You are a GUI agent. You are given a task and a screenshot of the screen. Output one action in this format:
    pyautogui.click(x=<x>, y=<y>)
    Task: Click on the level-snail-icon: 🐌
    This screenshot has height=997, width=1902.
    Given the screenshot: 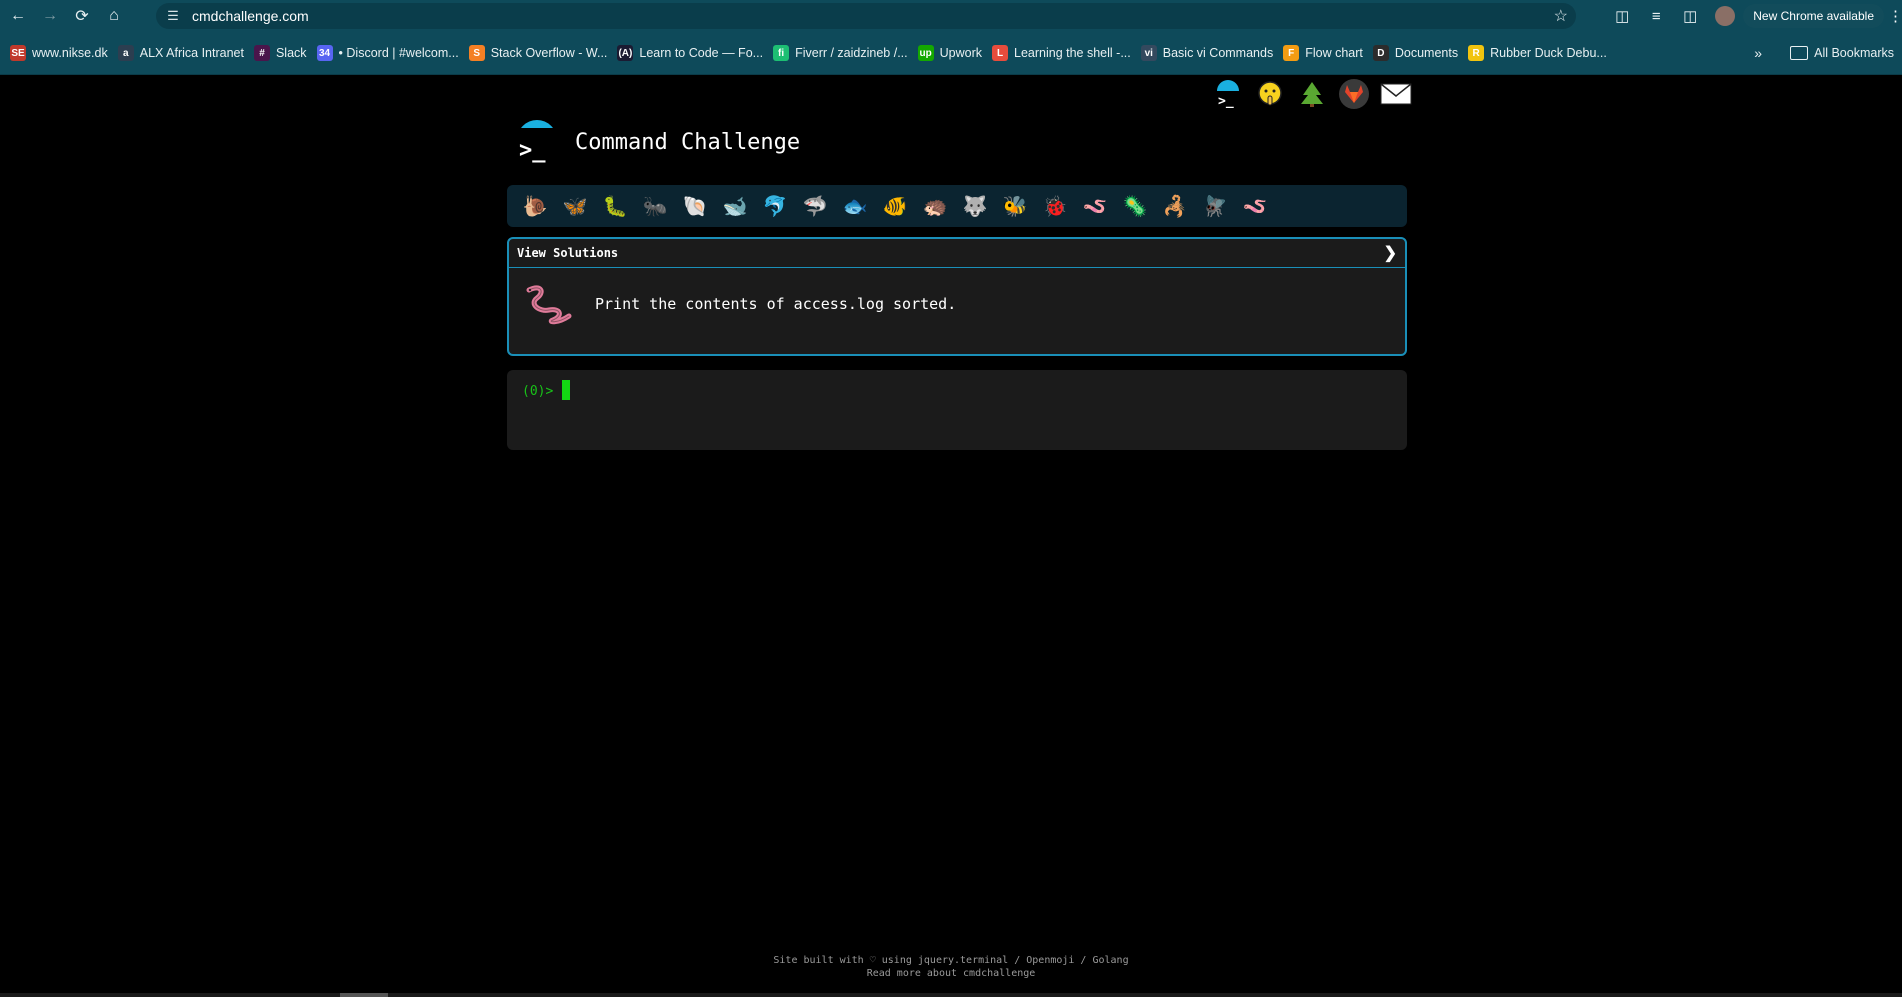 What is the action you would take?
    pyautogui.click(x=535, y=206)
    